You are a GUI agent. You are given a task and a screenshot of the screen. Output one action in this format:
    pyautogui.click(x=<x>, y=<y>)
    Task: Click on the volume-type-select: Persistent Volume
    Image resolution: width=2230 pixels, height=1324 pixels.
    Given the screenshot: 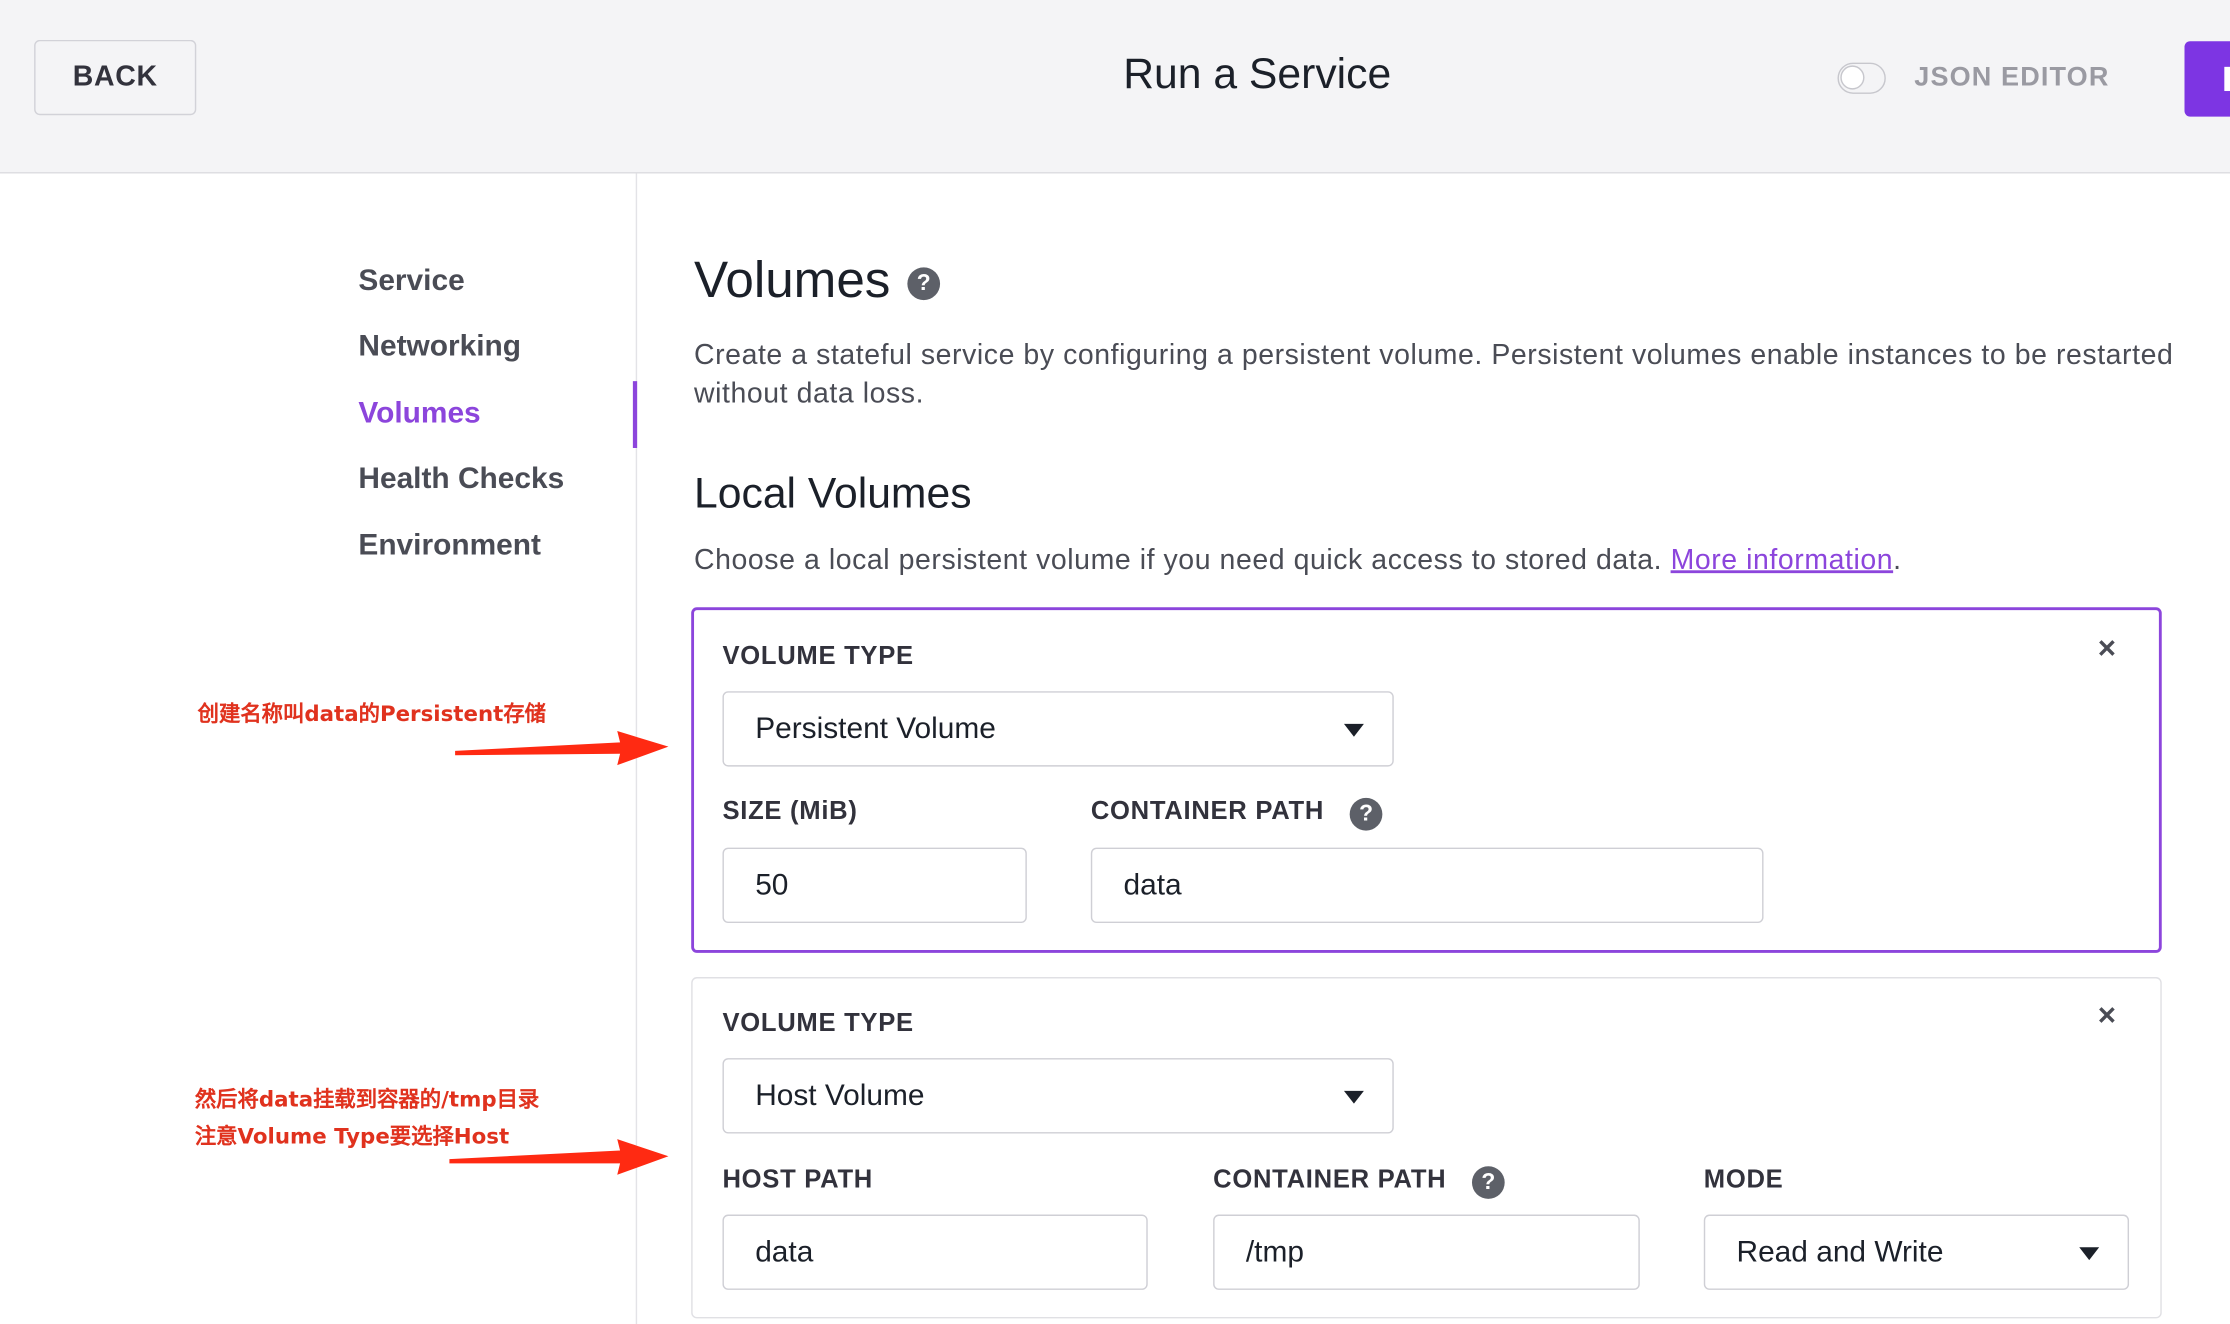 What is the action you would take?
    pyautogui.click(x=1058, y=729)
    